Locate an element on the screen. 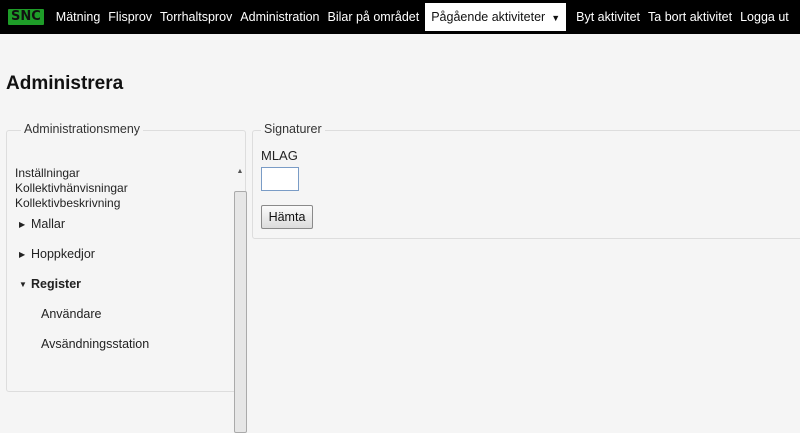  nav-matning: Mätning is located at coordinates (78, 17).